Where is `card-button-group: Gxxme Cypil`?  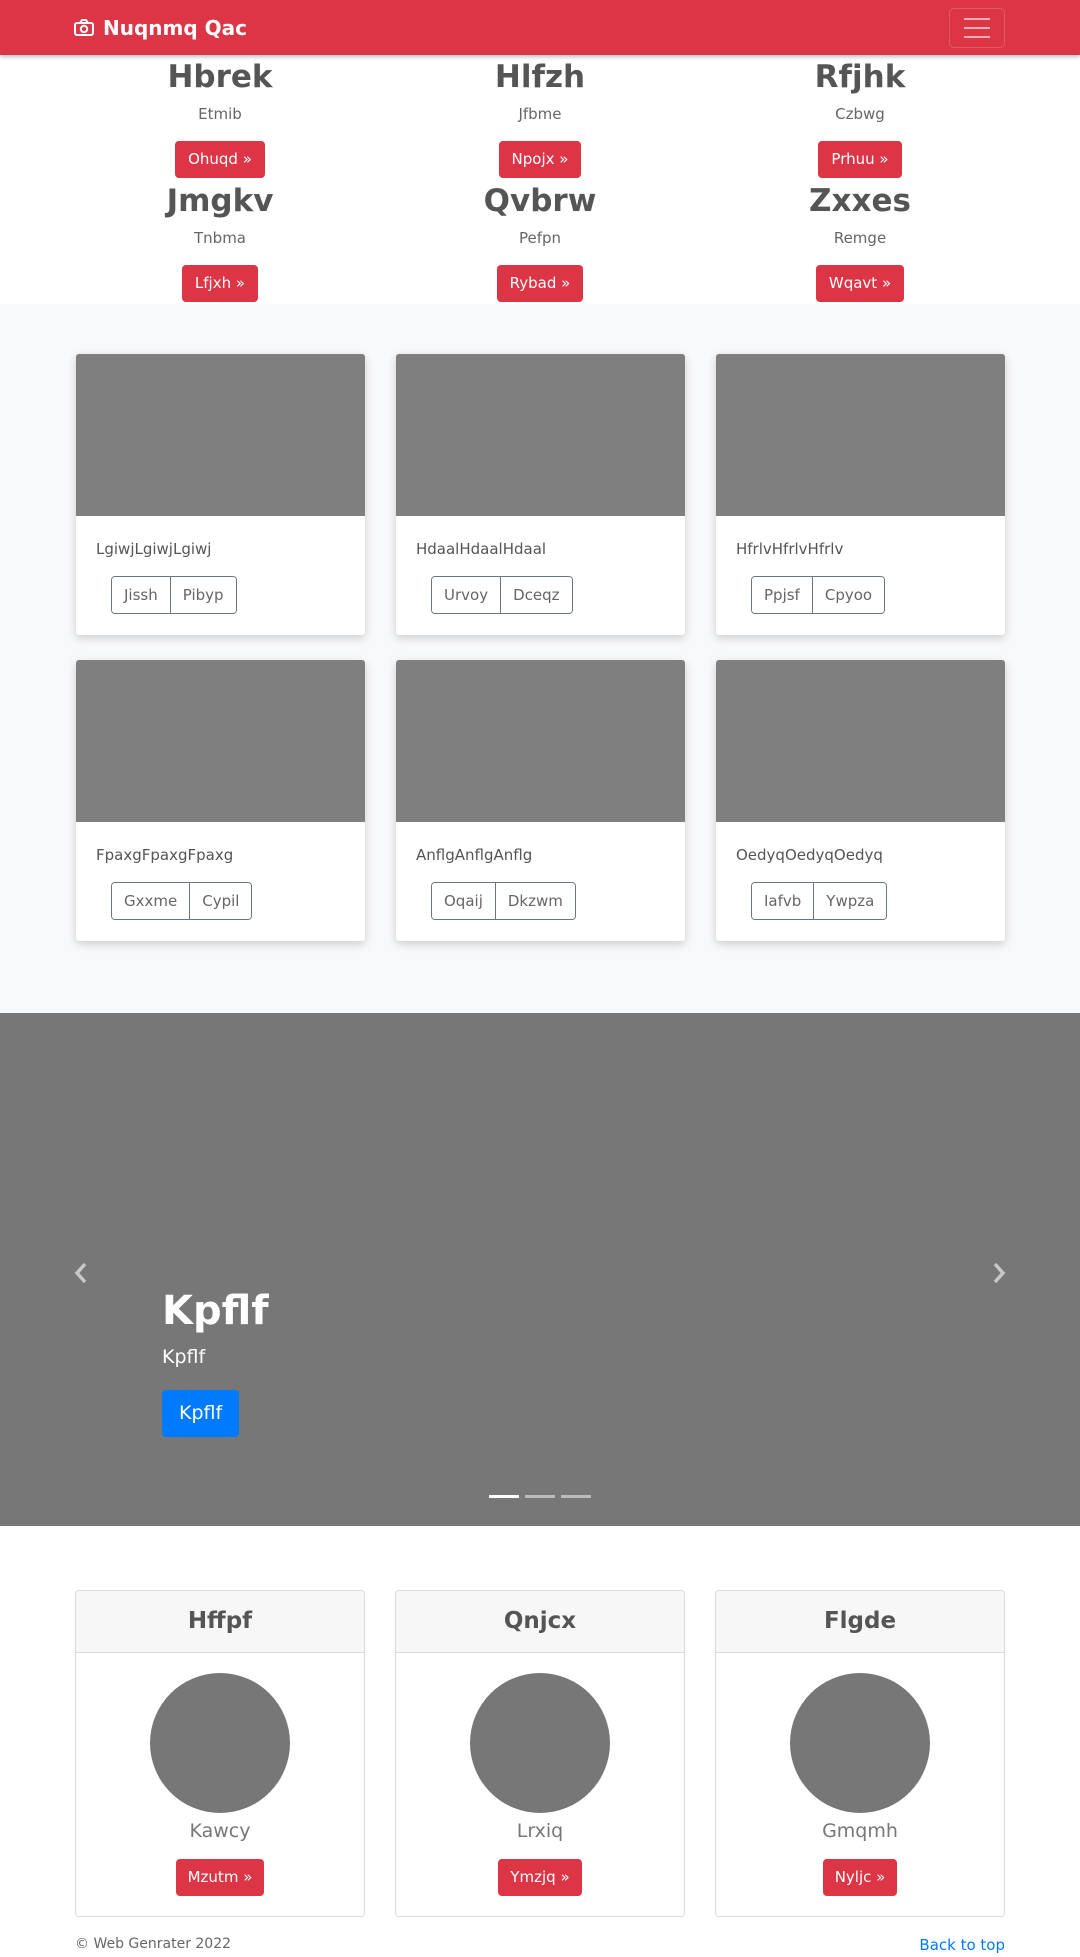 card-button-group: Gxxme Cypil is located at coordinates (182, 901).